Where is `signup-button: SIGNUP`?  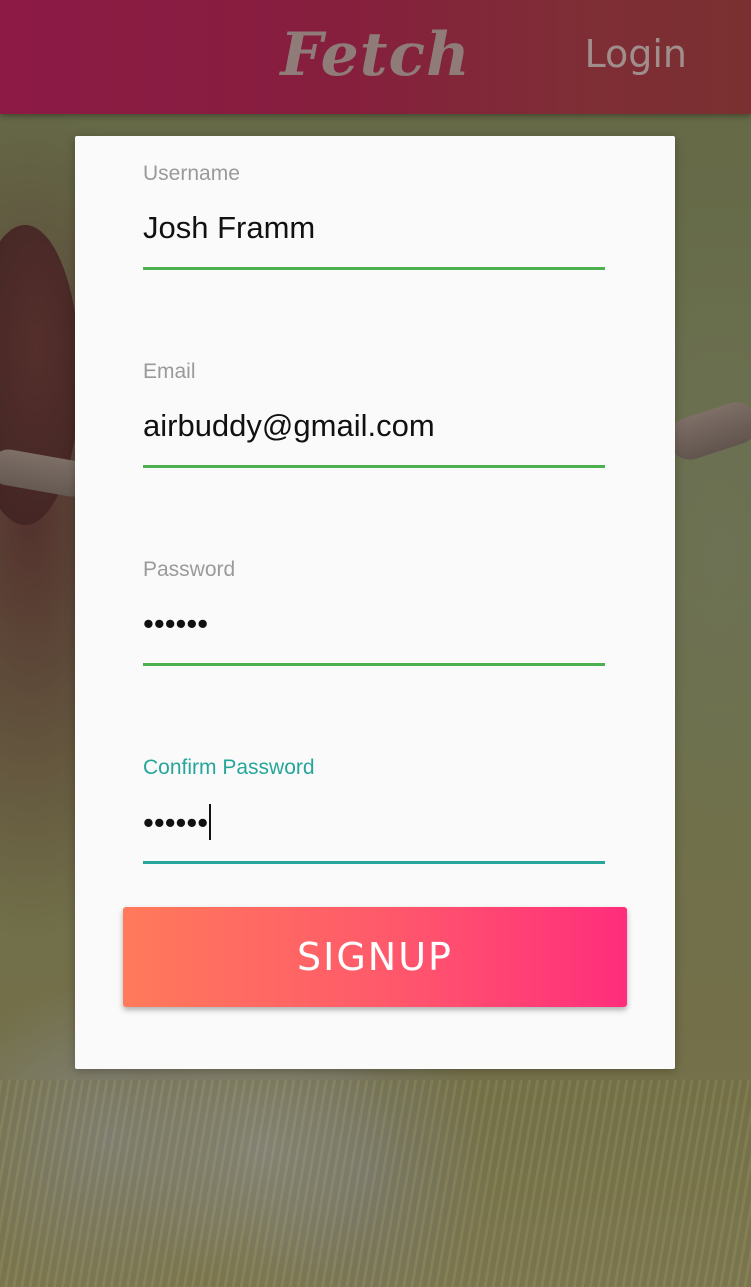 signup-button: SIGNUP is located at coordinates (375, 957).